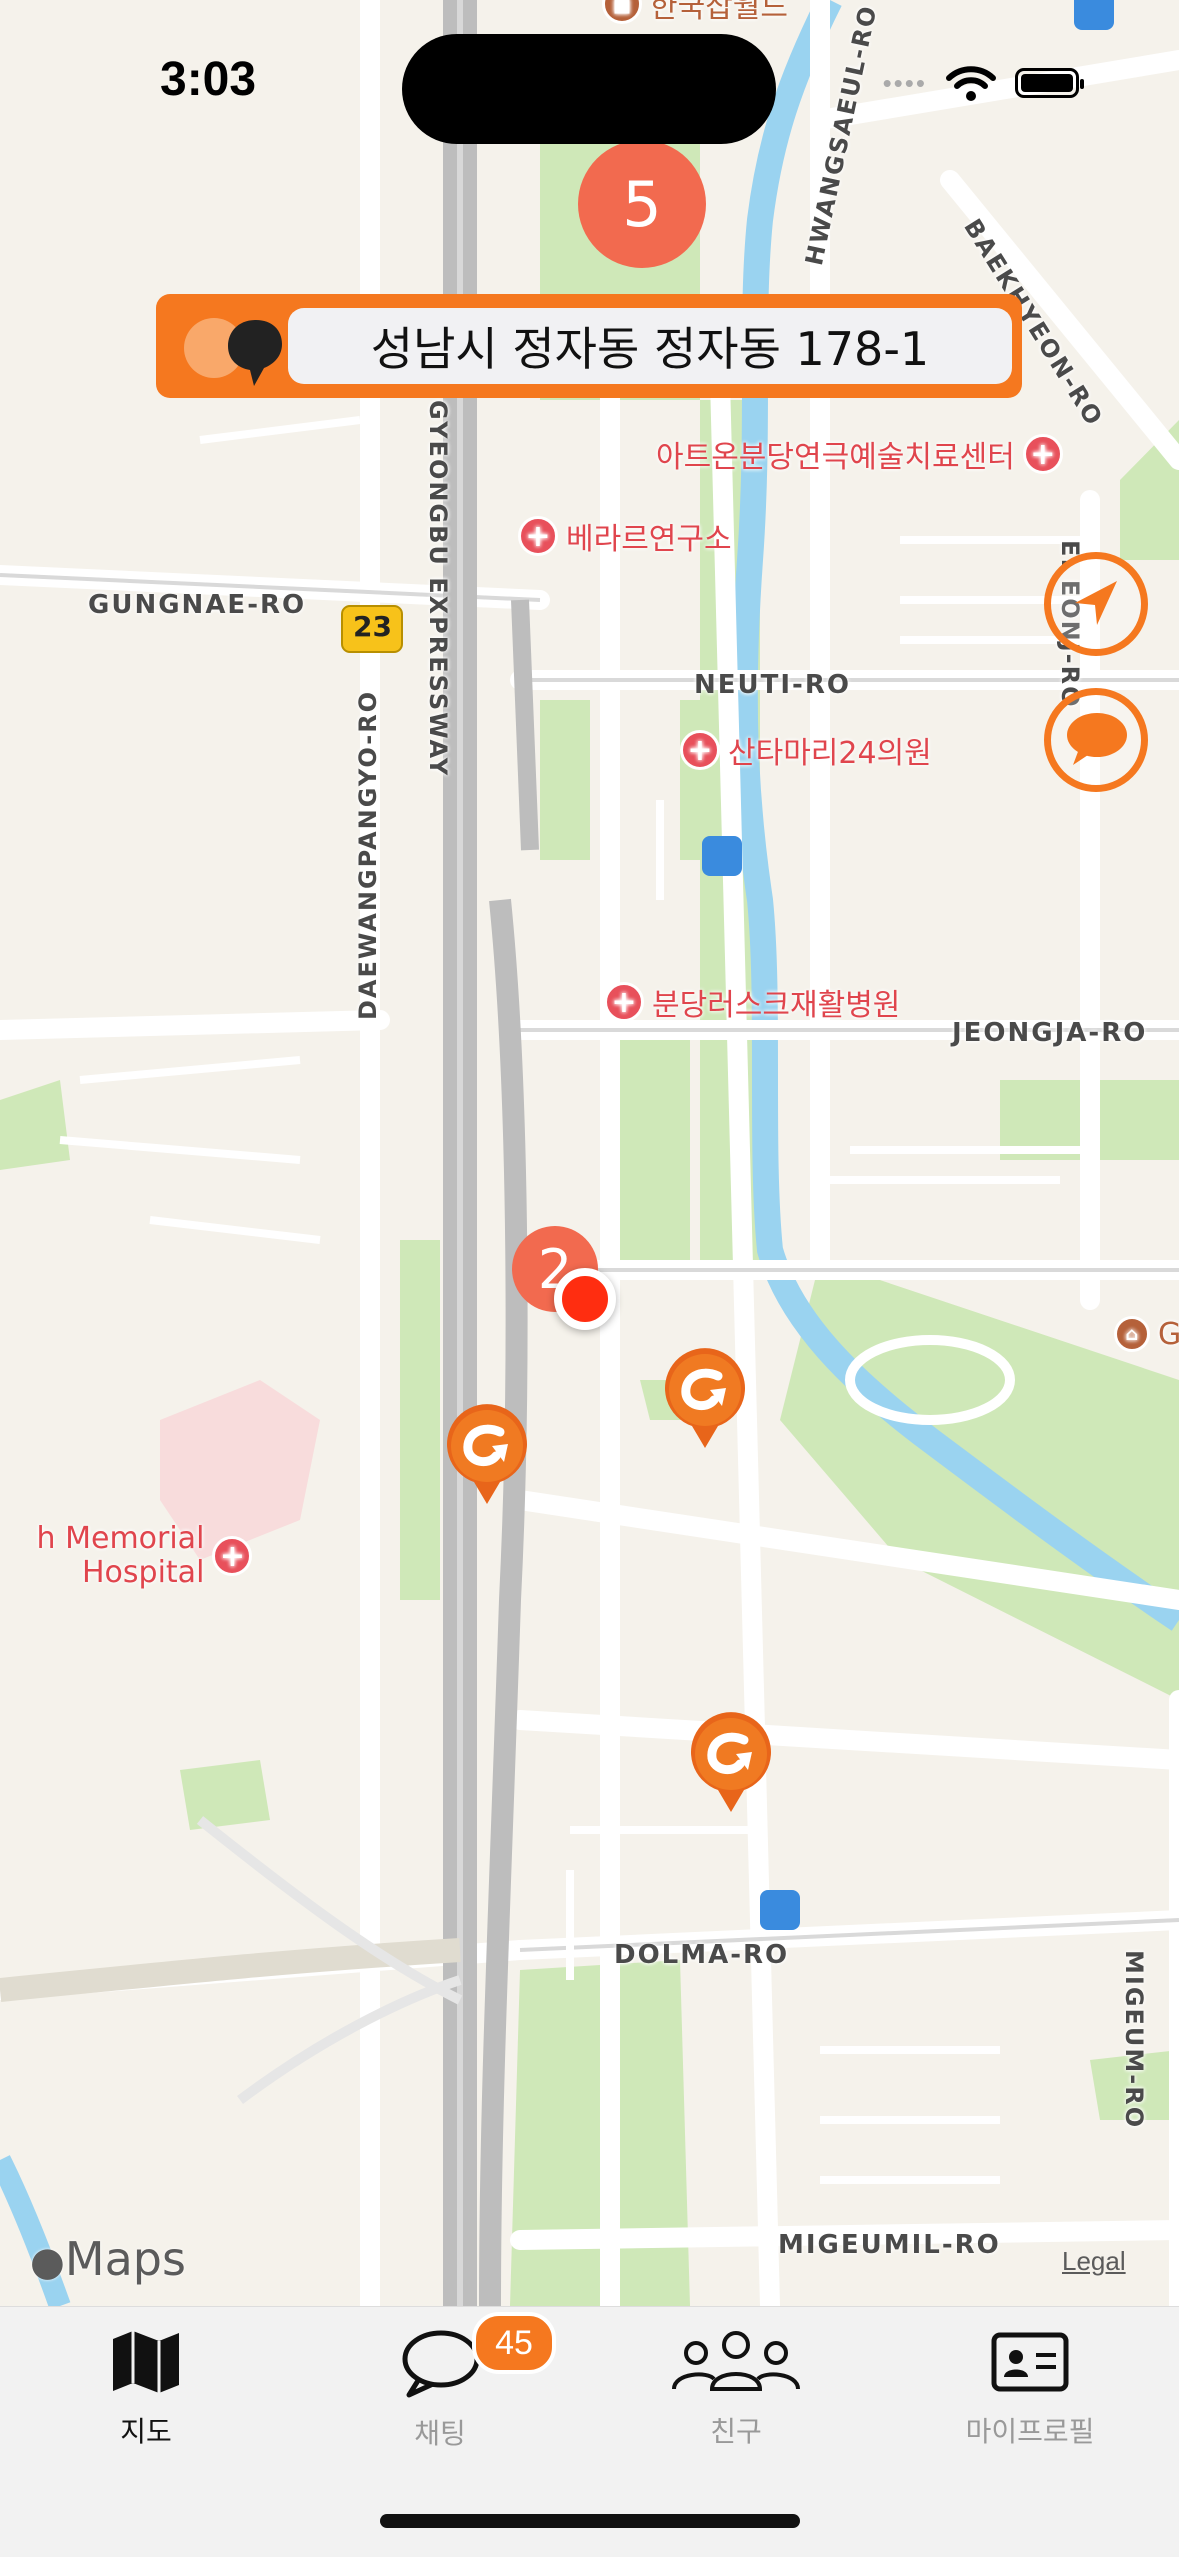  Describe the element at coordinates (904, 82) in the screenshot. I see `signal-dots-icon: ••••` at that location.